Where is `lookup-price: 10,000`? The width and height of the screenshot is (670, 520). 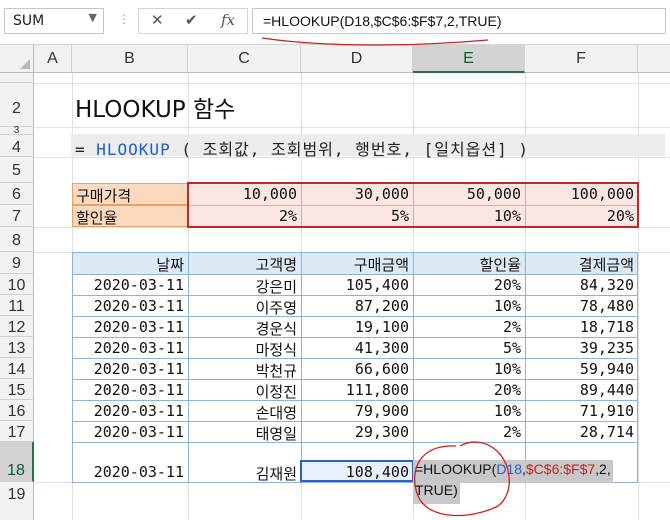 lookup-price: 10,000 is located at coordinates (244, 194).